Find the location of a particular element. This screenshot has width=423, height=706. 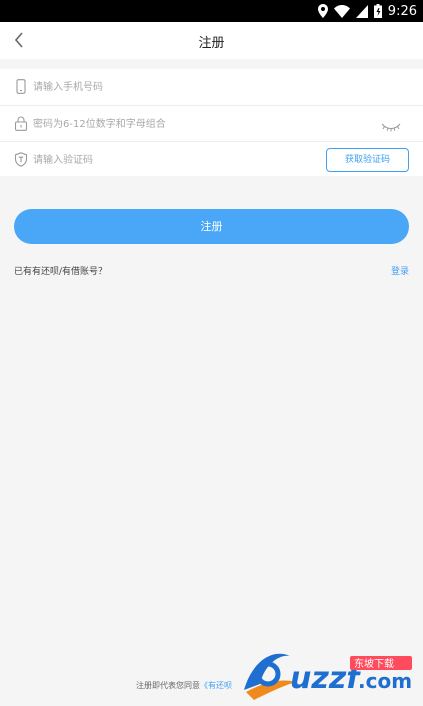

signal-icon is located at coordinates (361, 11).